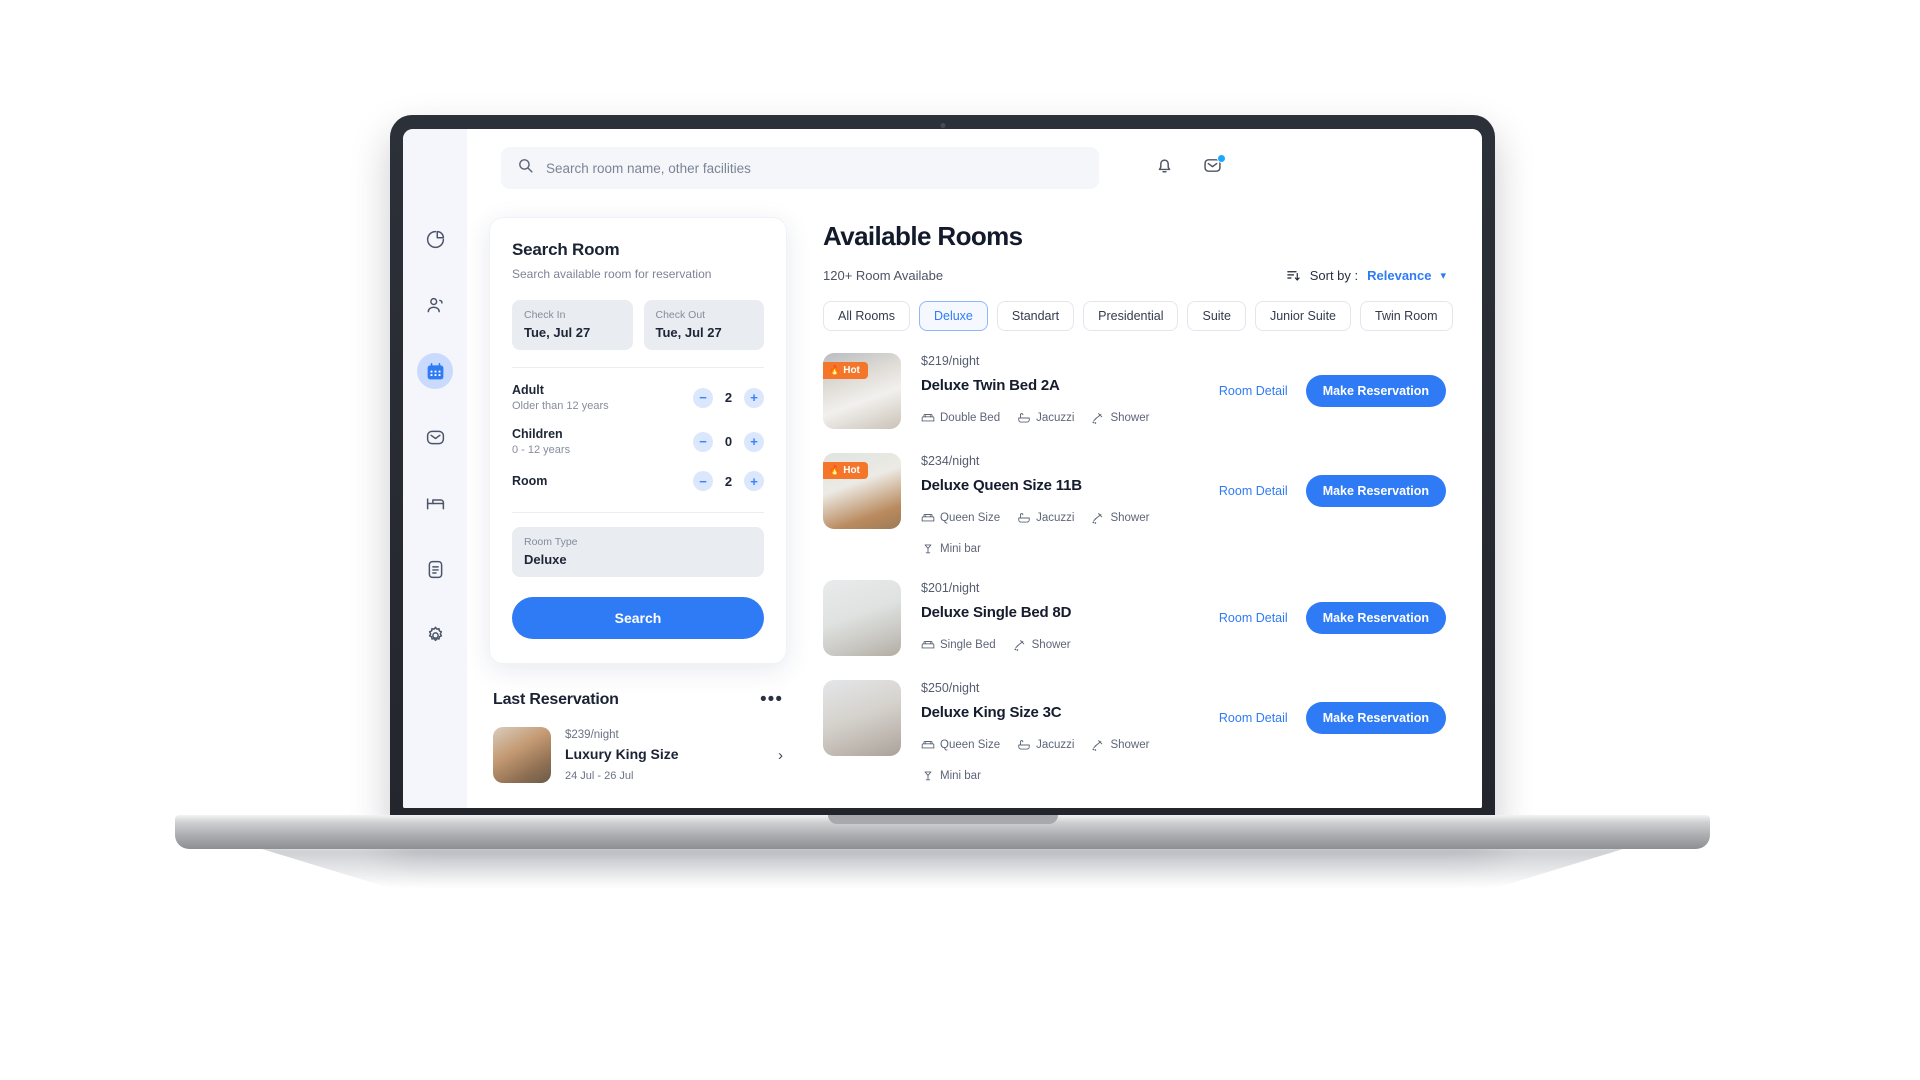 This screenshot has width=1920, height=1080. What do you see at coordinates (556, 699) in the screenshot?
I see `last-reservation-title: Last Reservation` at bounding box center [556, 699].